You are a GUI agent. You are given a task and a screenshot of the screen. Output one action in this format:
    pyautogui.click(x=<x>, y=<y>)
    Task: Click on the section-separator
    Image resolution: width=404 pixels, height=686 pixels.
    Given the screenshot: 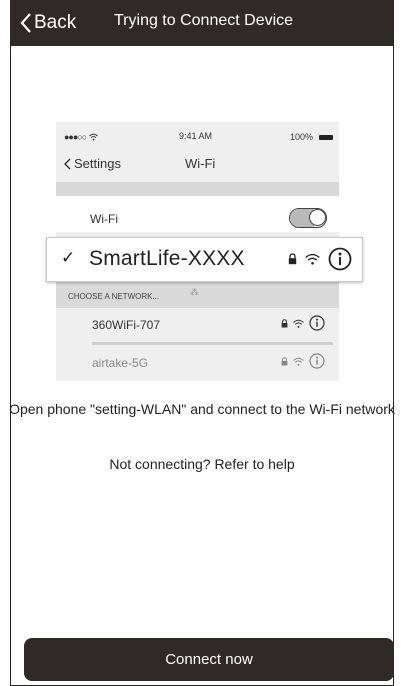 What is the action you would take?
    pyautogui.click(x=197, y=189)
    